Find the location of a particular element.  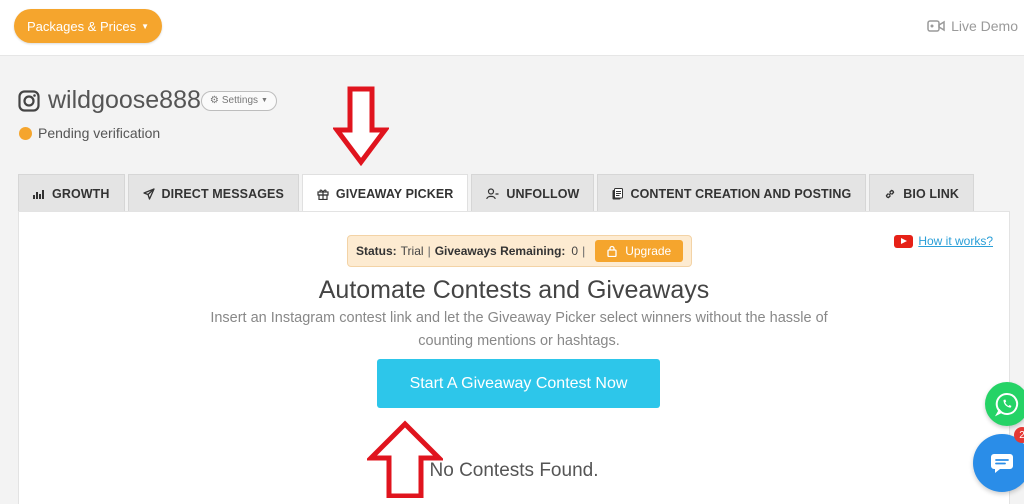

tab-giveaway-picker: GIVEAWAY PICKER is located at coordinates (385, 193).